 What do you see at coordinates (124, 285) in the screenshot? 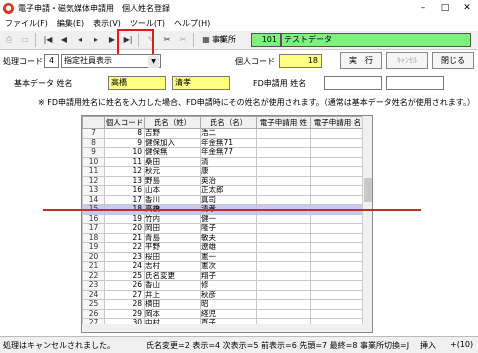
I see `cell-code: 26` at bounding box center [124, 285].